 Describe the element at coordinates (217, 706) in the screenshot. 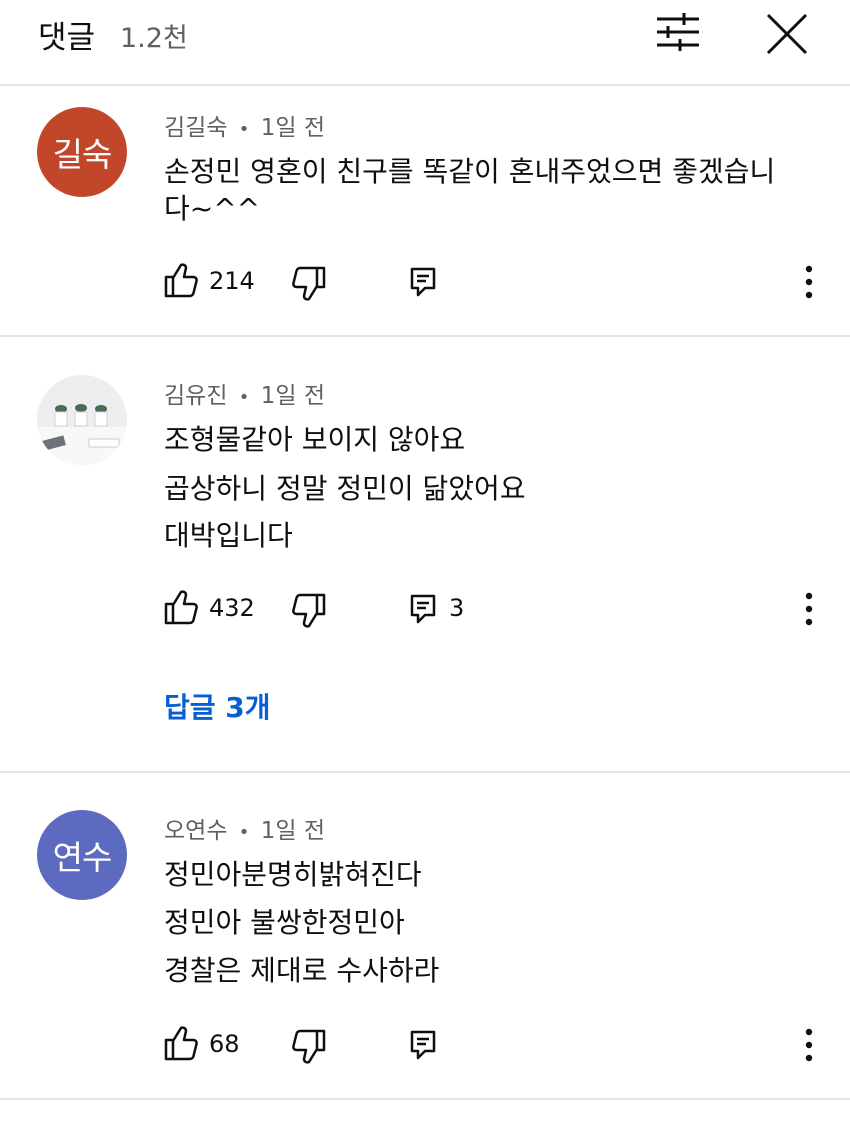

I see `view-replies-link: 답글 3개` at that location.